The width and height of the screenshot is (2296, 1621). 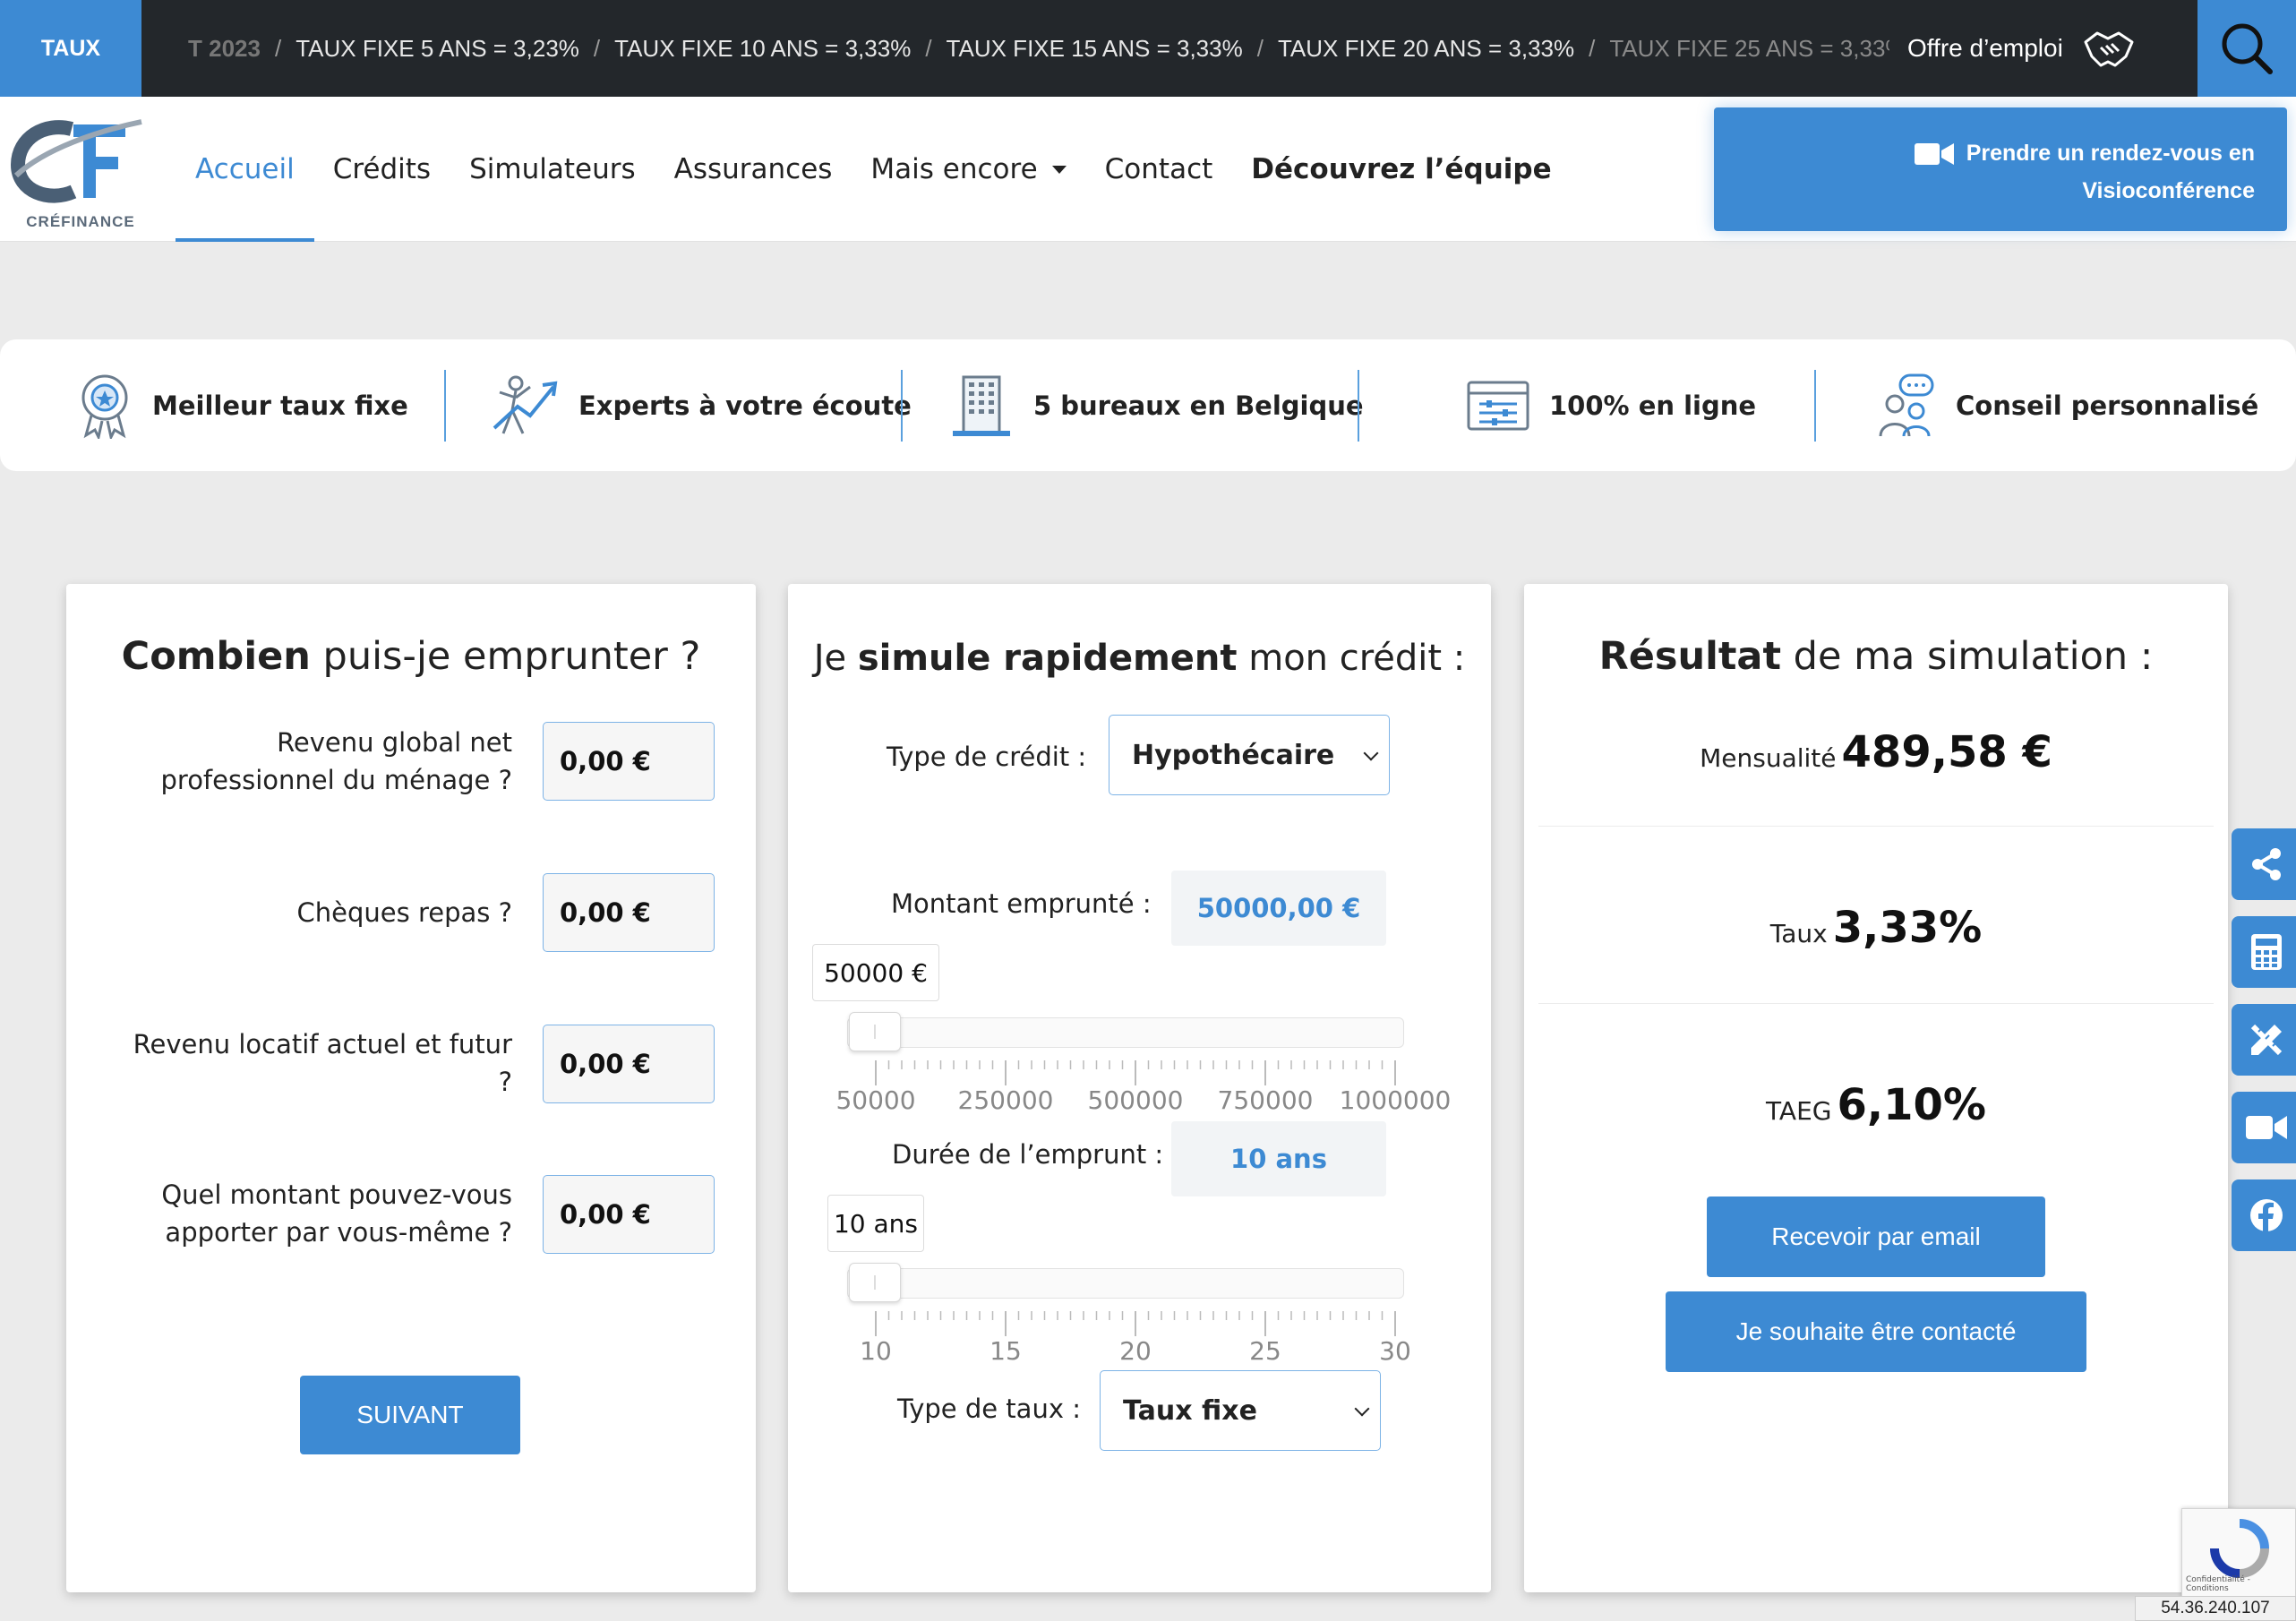 I want to click on feature-label: 5 bureaux en Belgique, so click(x=1198, y=405).